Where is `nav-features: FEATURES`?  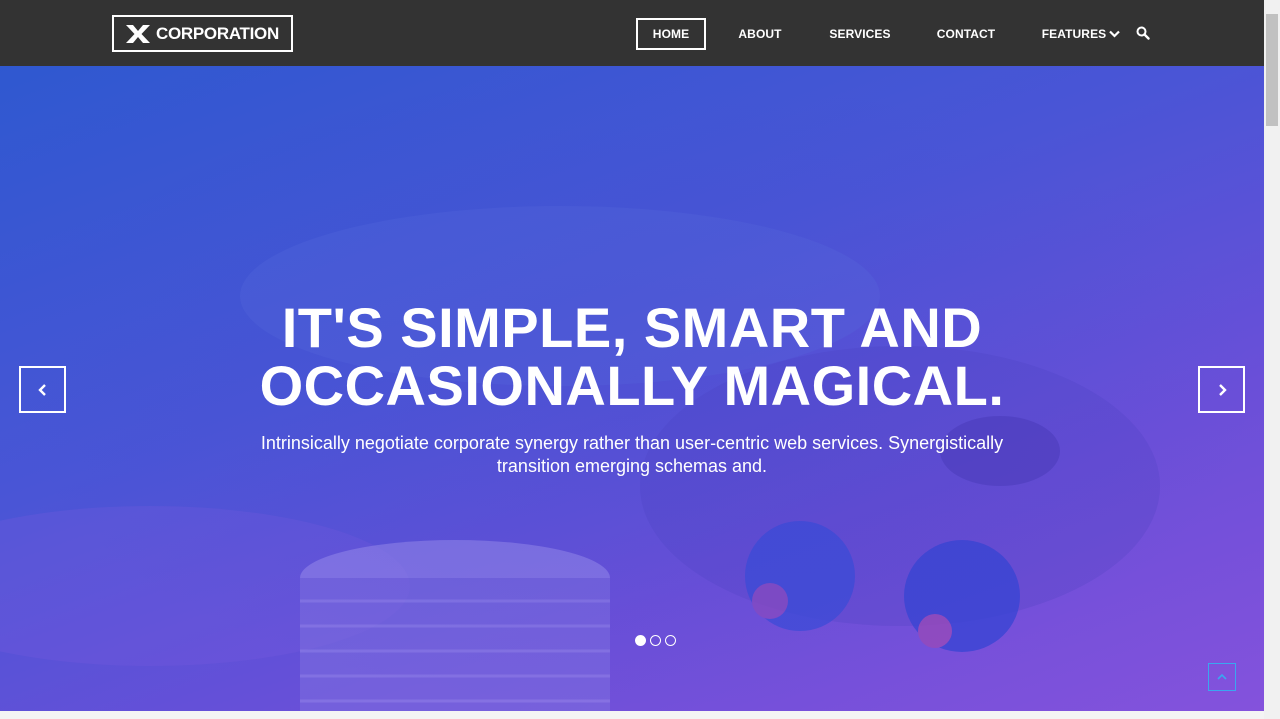 nav-features: FEATURES is located at coordinates (1081, 34).